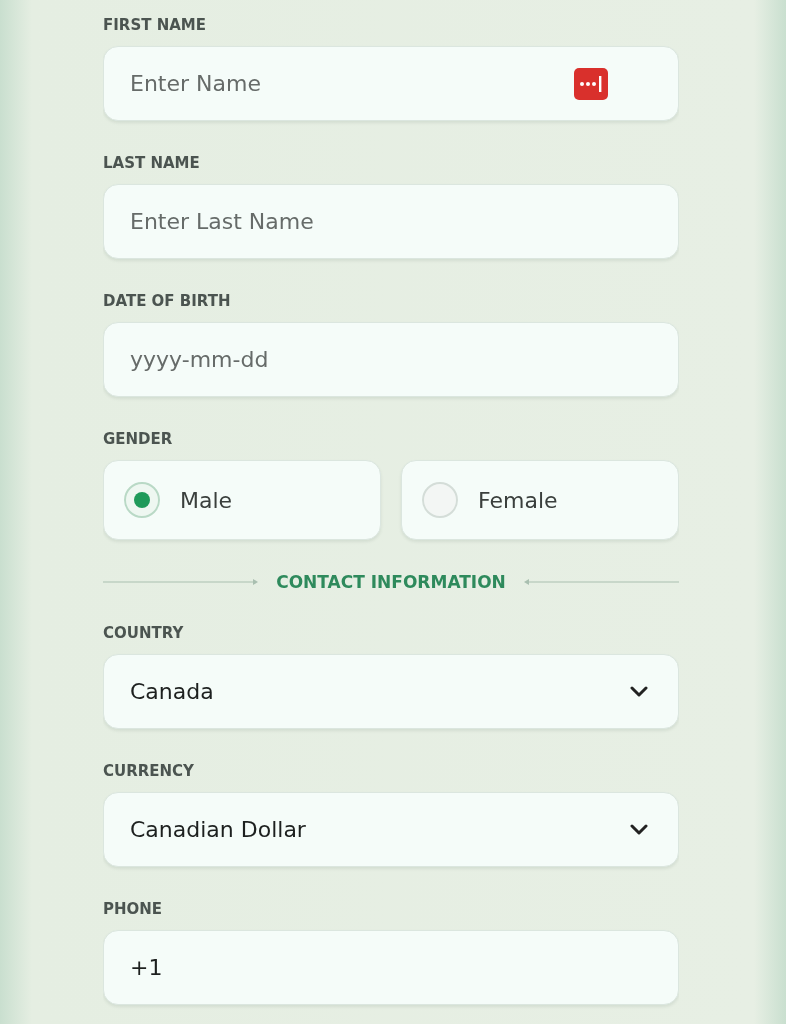 The image size is (786, 1024). I want to click on select-field: Canadian Dollar, so click(391, 829).